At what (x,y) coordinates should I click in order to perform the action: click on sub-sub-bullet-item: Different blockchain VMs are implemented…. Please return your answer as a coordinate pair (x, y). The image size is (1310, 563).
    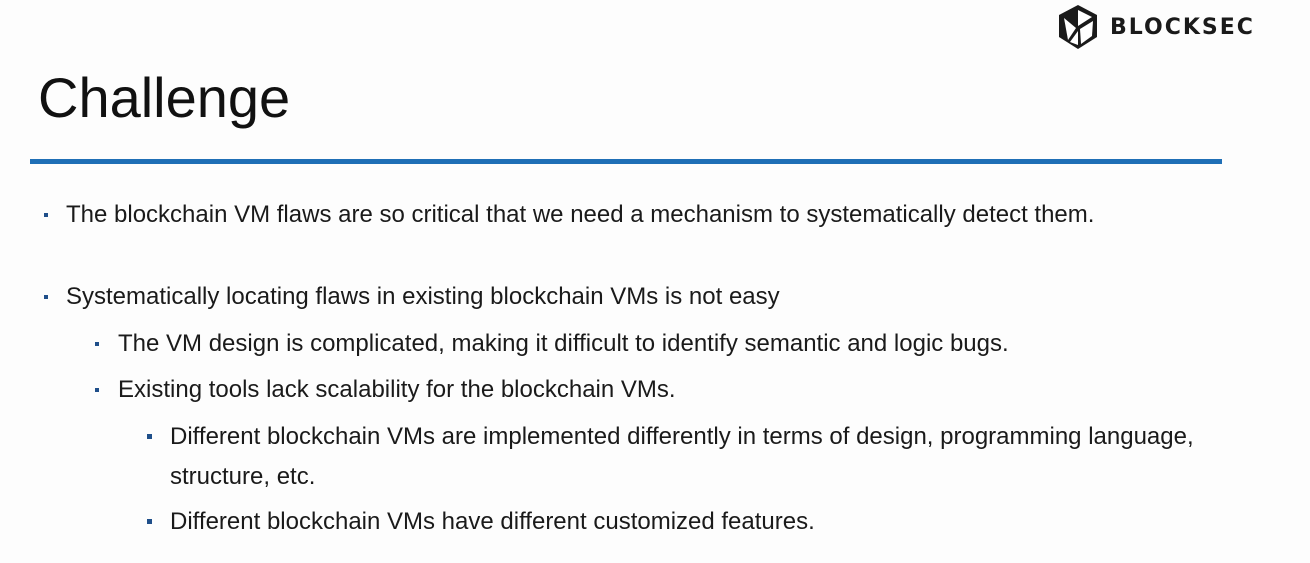
    Looking at the image, I should click on (688, 457).